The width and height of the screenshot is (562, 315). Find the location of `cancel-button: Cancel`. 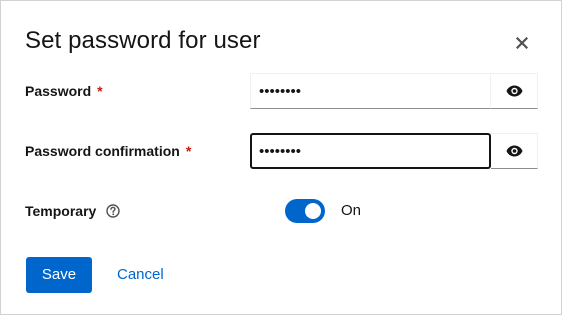

cancel-button: Cancel is located at coordinates (140, 275).